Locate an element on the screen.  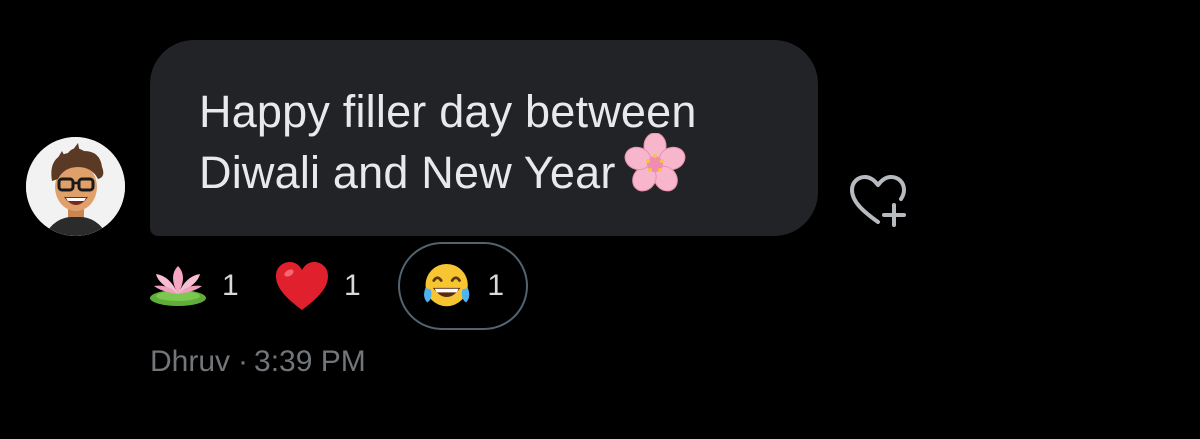
sender-avatar is located at coordinates (75, 186).